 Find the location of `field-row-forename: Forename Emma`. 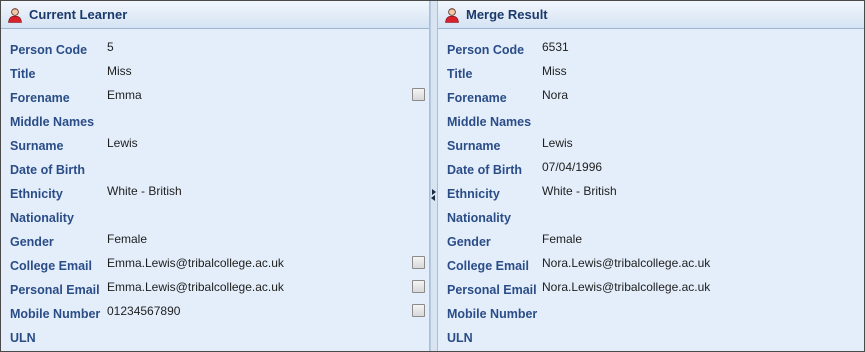

field-row-forename: Forename Emma is located at coordinates (215, 97).